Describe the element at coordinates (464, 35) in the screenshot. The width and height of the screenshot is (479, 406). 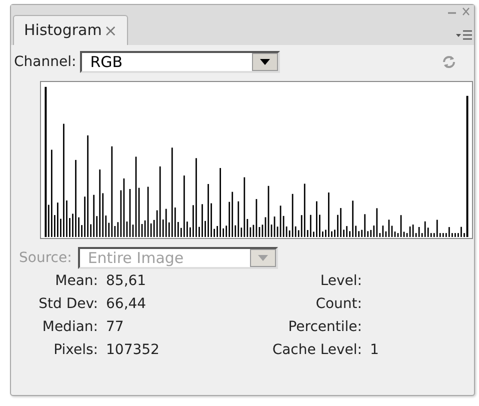
I see `panel-menu-icon` at that location.